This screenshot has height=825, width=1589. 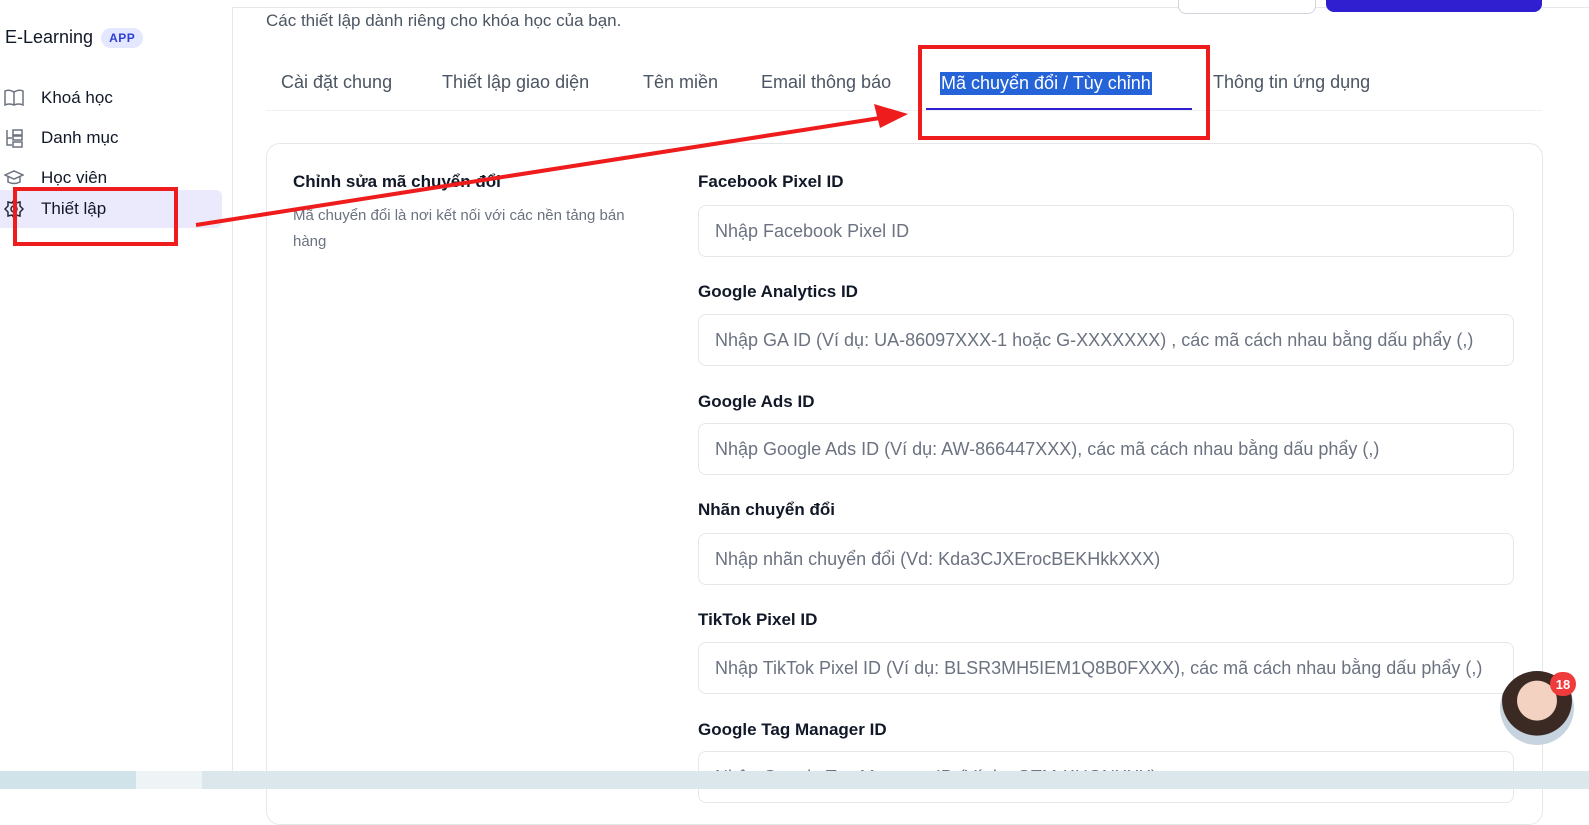 What do you see at coordinates (794, 780) in the screenshot?
I see `bottom-bar` at bounding box center [794, 780].